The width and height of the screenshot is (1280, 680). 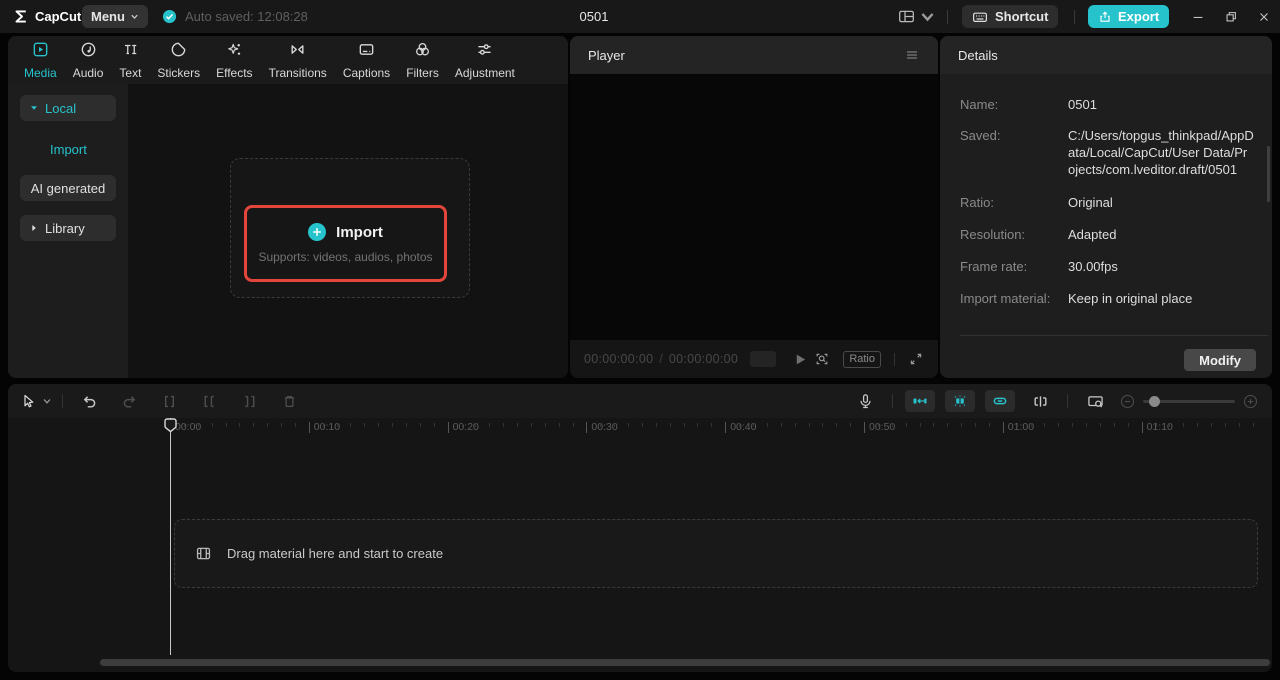 What do you see at coordinates (46, 16) in the screenshot?
I see `app-logo: CapCut` at bounding box center [46, 16].